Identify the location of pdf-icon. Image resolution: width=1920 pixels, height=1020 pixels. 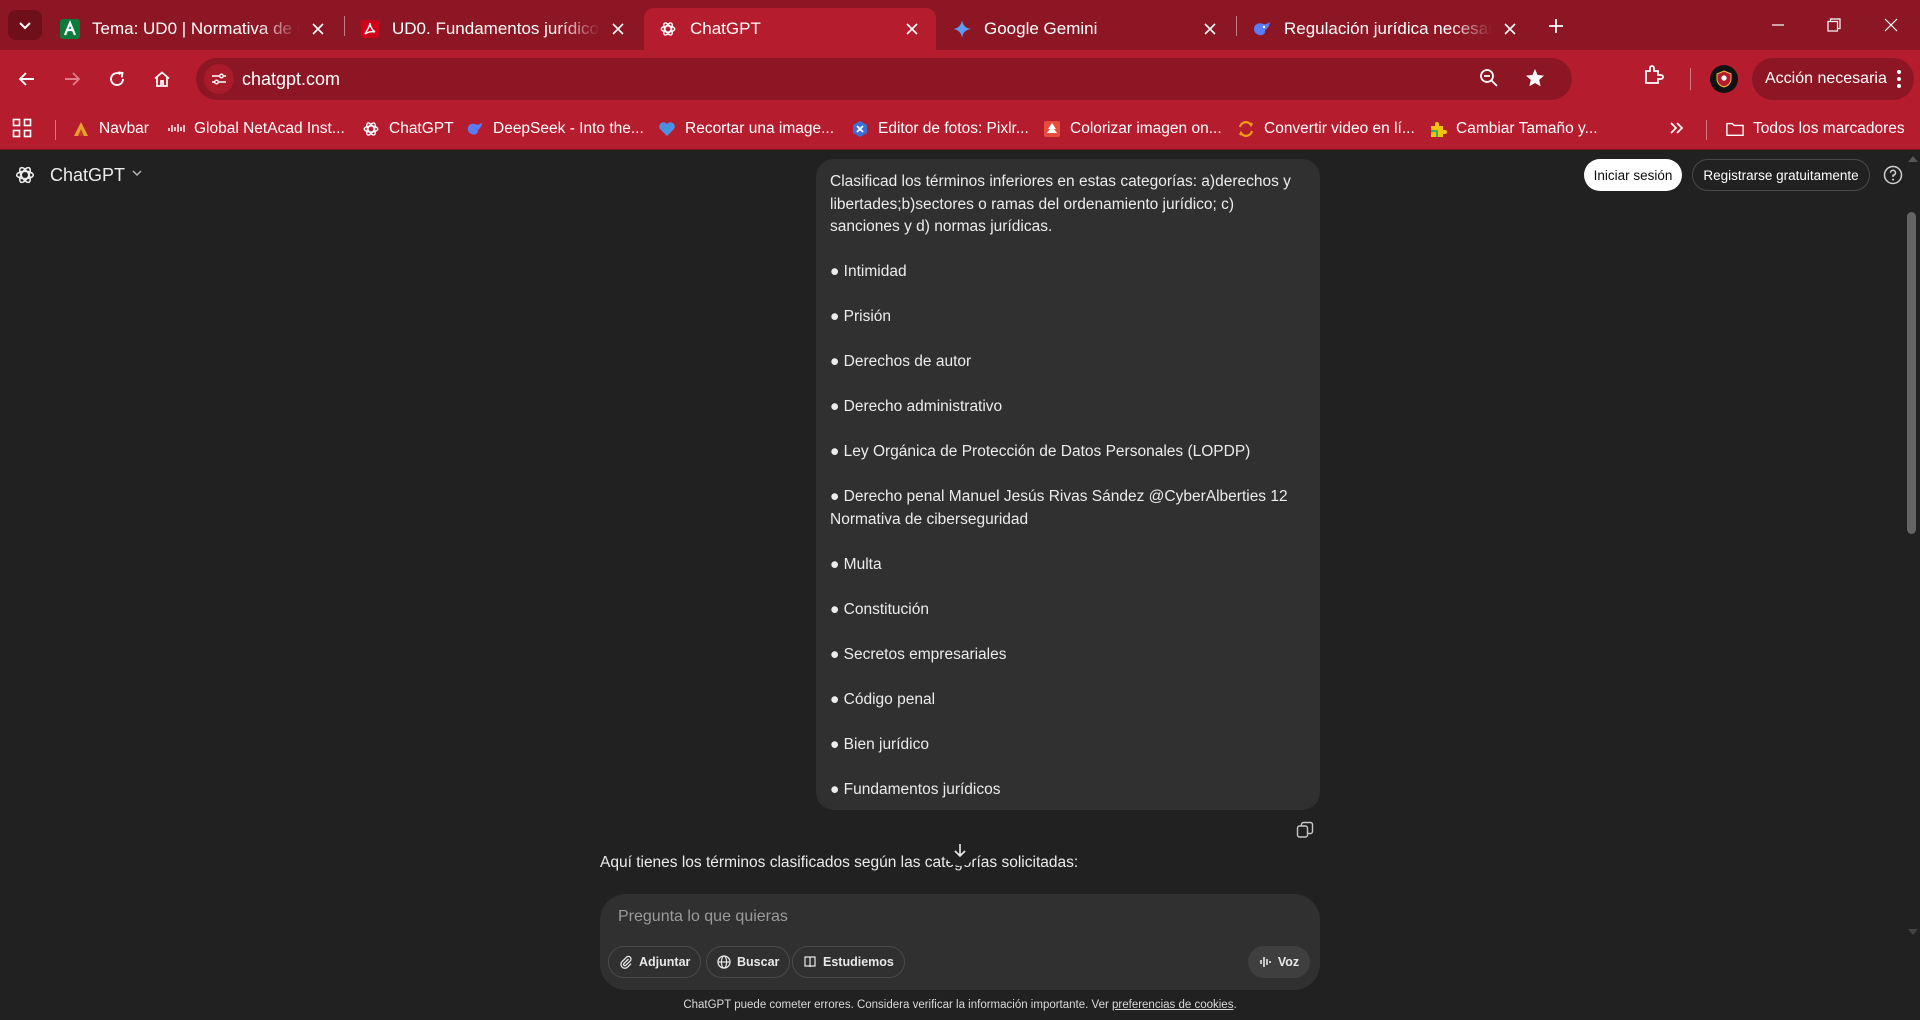
(370, 29).